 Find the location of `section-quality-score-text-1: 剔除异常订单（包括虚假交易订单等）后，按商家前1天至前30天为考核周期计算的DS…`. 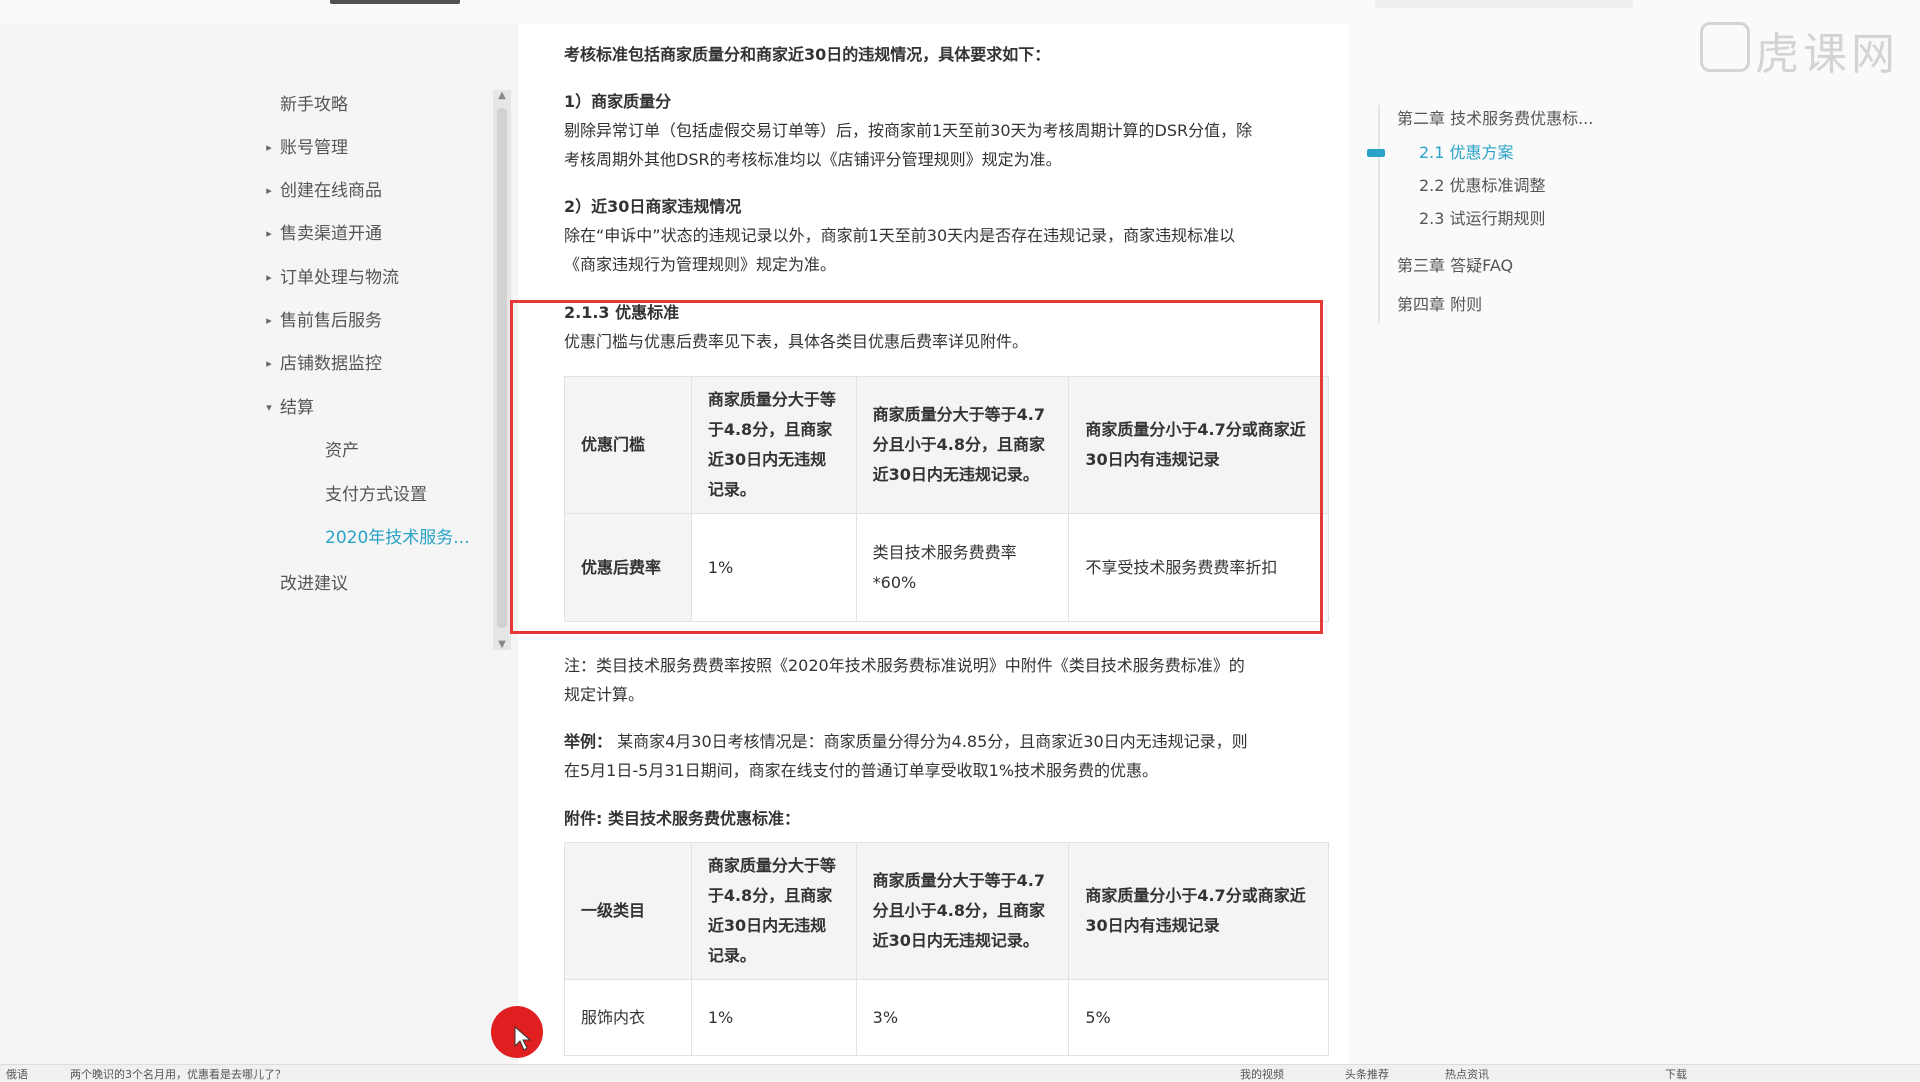

section-quality-score-text-1: 剔除异常订单（包括虚假交易订单等）后，按商家前1天至前30天为考核周期计算的DS… is located at coordinates (908, 130).